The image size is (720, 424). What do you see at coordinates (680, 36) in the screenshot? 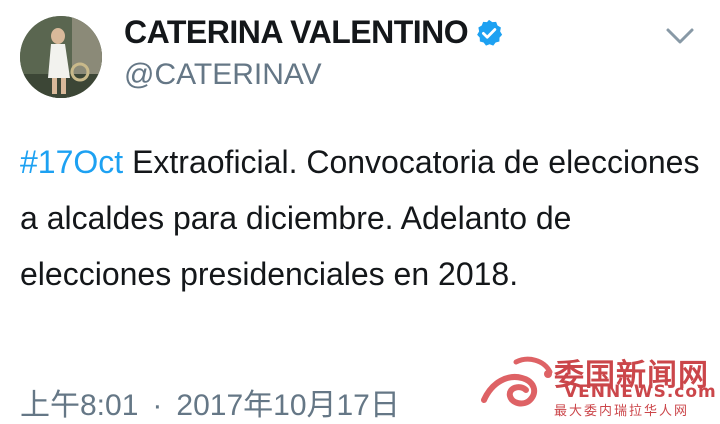
I see `chevron-down-icon` at bounding box center [680, 36].